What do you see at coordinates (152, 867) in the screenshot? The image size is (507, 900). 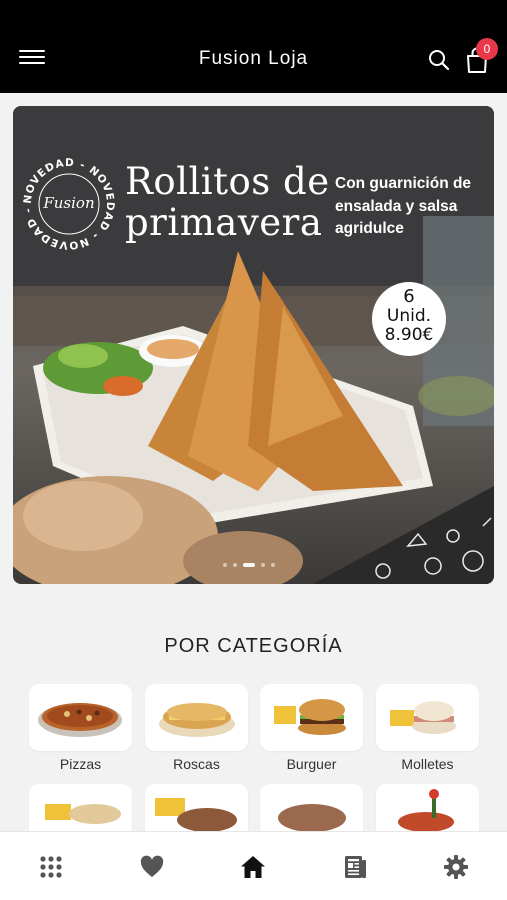 I see `heart-icon` at bounding box center [152, 867].